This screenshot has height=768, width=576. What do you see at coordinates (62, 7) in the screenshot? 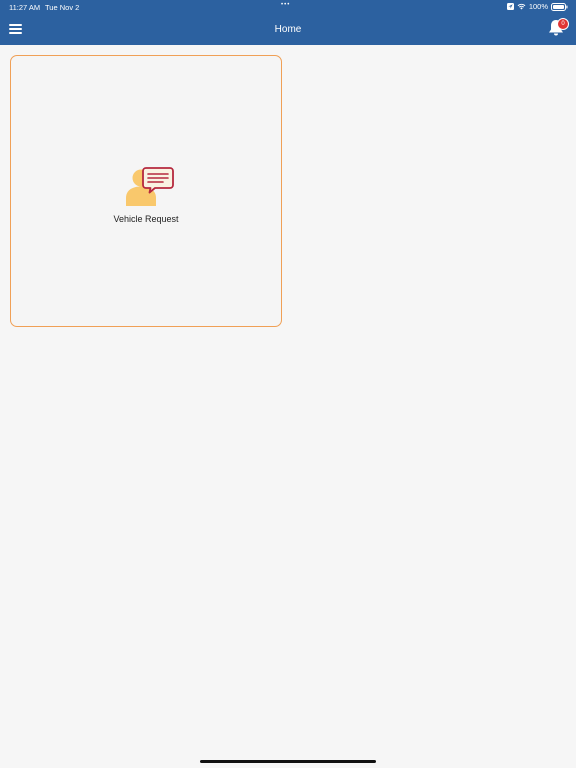
I see `status-date: Tue Nov 2` at bounding box center [62, 7].